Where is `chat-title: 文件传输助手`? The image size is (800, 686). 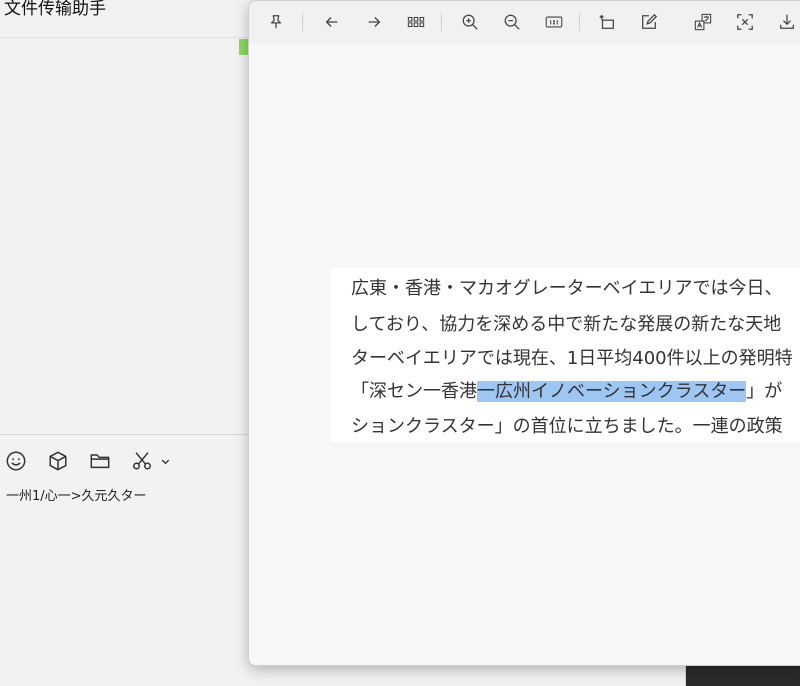
chat-title: 文件传输助手 is located at coordinates (55, 9).